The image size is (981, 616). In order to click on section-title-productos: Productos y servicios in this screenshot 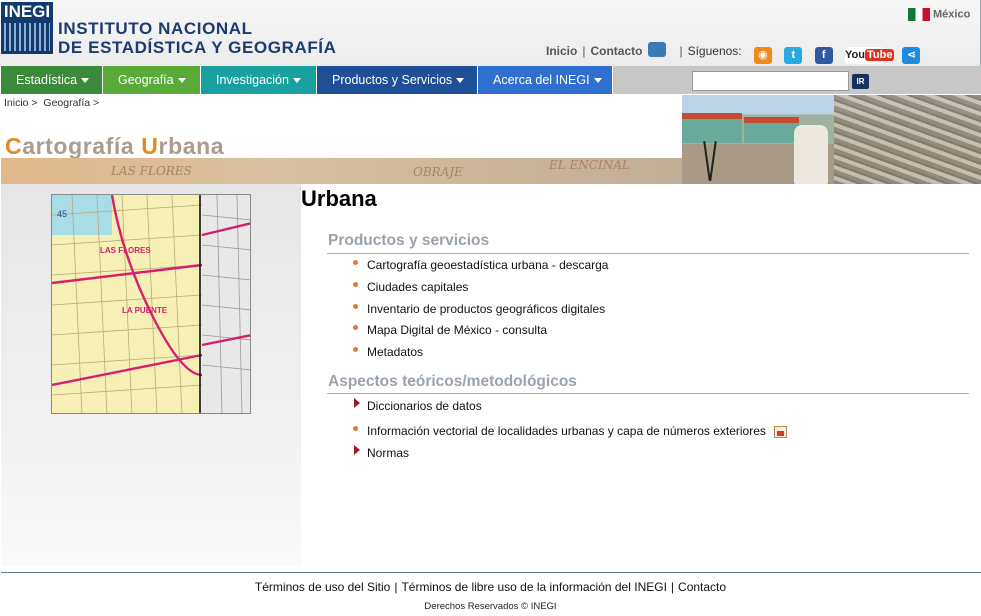, I will do `click(409, 240)`.